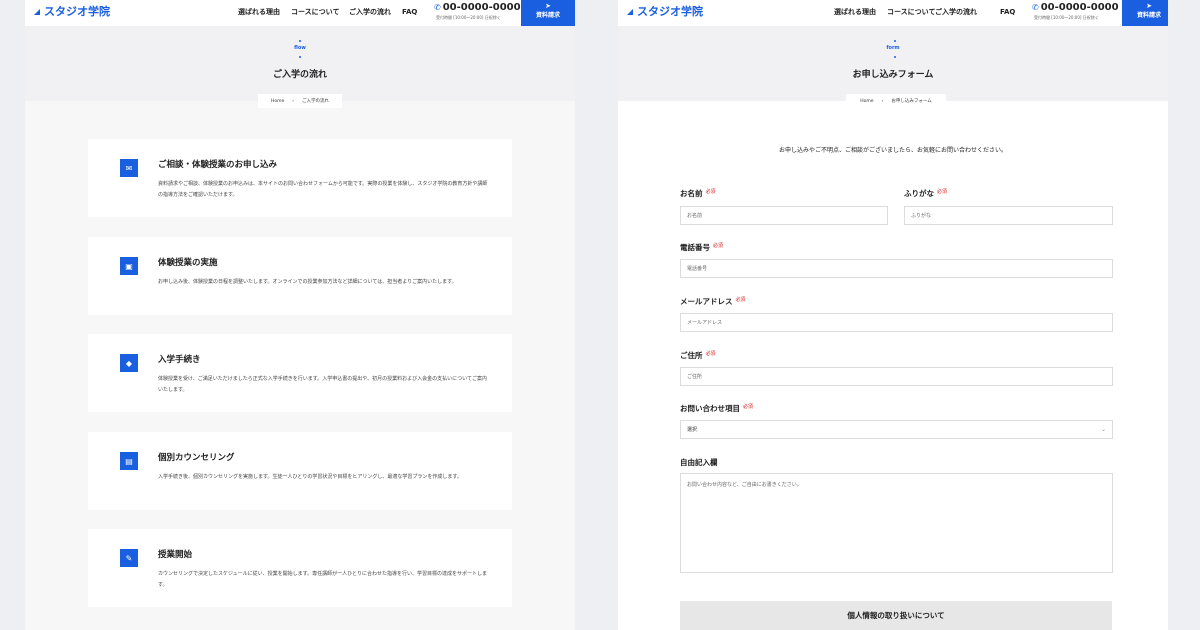 The height and width of the screenshot is (630, 1200). Describe the element at coordinates (300, 63) in the screenshot. I see `page-header: flow ご入学の流れ` at that location.